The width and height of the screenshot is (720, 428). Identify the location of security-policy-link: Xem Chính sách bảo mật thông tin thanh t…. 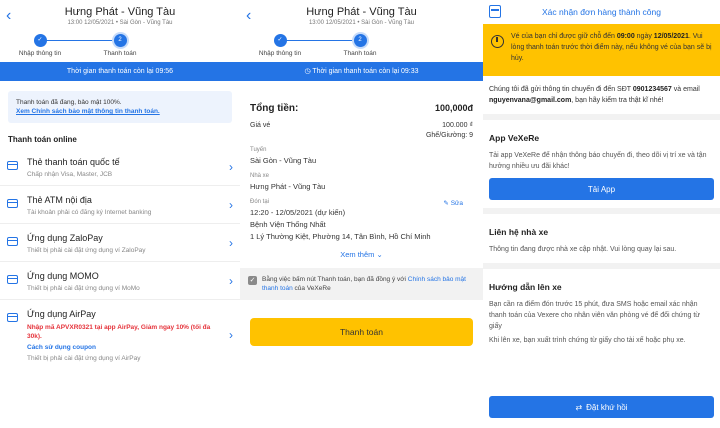
(120, 111).